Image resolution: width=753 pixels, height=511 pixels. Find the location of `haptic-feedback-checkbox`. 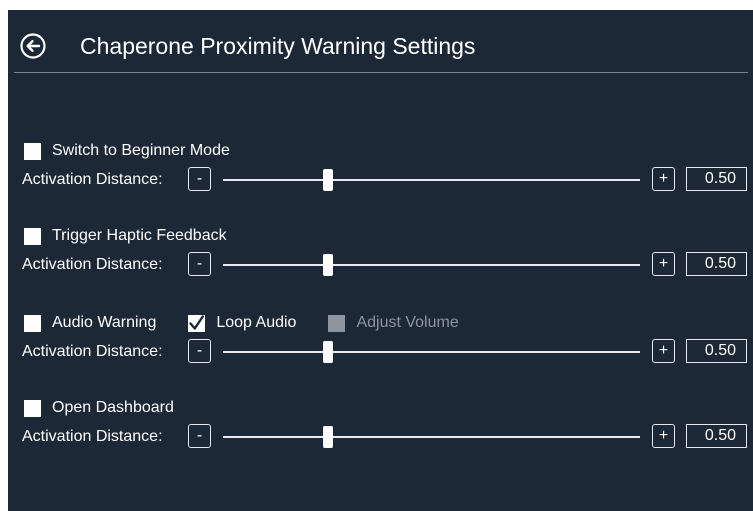

haptic-feedback-checkbox is located at coordinates (32, 236).